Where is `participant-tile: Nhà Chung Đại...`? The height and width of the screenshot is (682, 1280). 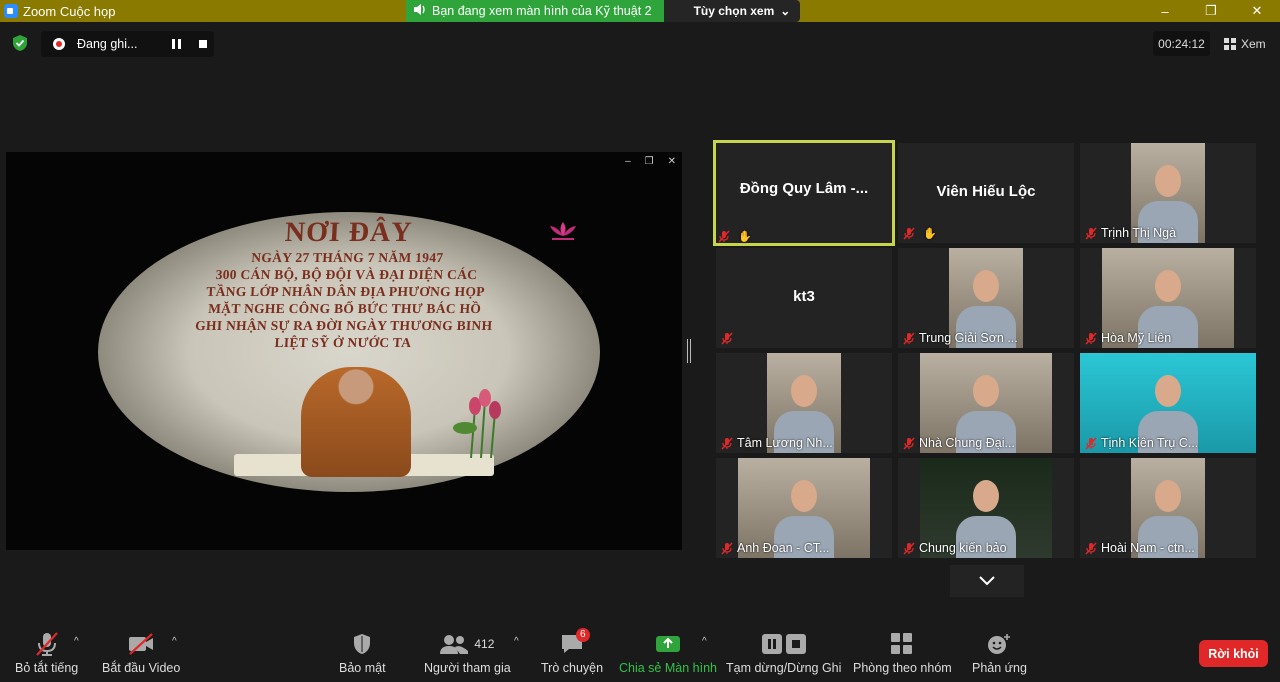 participant-tile: Nhà Chung Đại... is located at coordinates (986, 403).